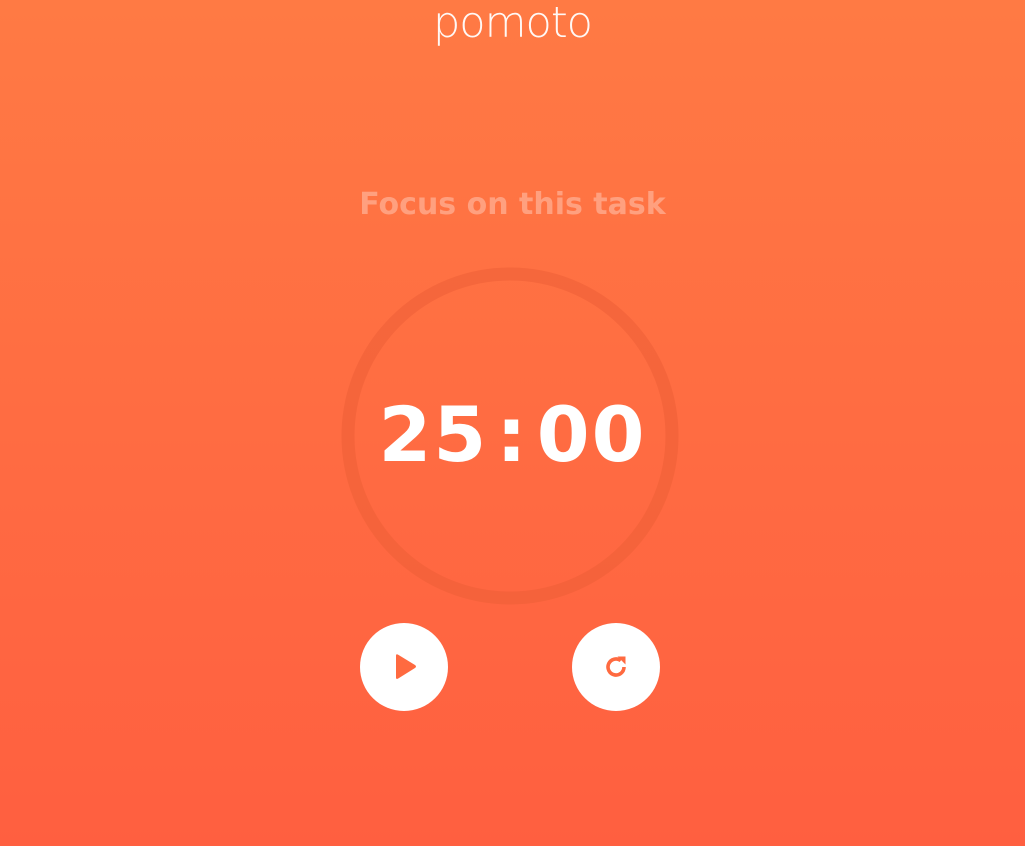  I want to click on play-button, so click(404, 667).